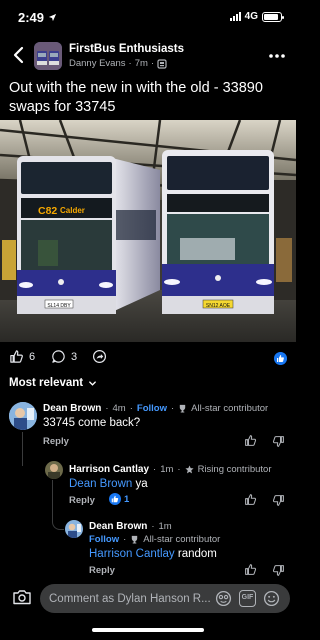 The height and width of the screenshot is (640, 320). I want to click on status-time: 2:49, so click(37, 17).